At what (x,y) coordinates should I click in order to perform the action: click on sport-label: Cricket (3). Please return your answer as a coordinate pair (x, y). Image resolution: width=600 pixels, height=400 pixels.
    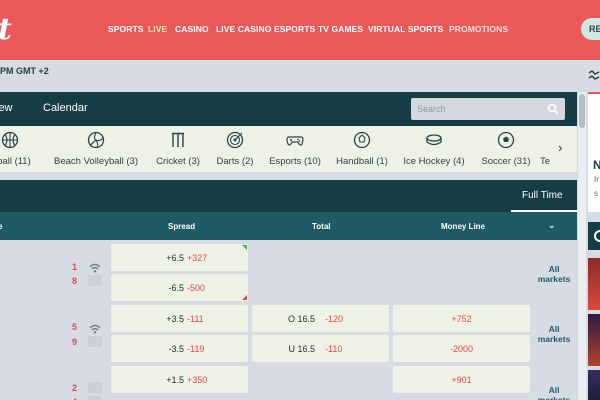
    Looking at the image, I should click on (178, 161).